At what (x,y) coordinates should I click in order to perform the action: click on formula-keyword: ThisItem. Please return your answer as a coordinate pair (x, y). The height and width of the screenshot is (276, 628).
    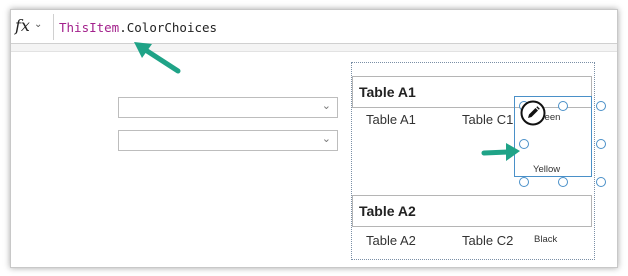
    Looking at the image, I should click on (89, 27).